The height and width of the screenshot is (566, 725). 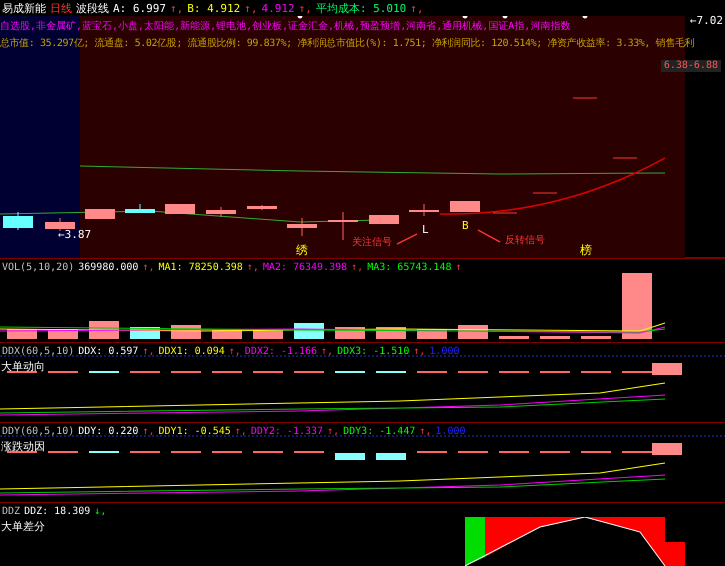 I want to click on signal-letter: L, so click(x=425, y=229).